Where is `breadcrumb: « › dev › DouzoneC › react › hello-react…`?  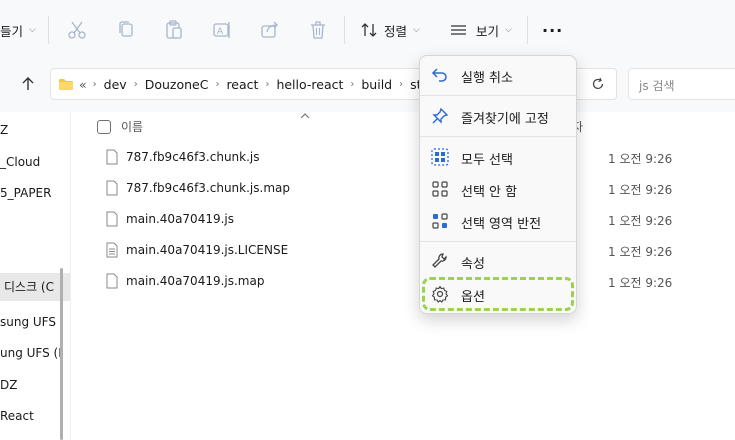 breadcrumb: « › dev › DouzoneC › react › hello-react… is located at coordinates (261, 84).